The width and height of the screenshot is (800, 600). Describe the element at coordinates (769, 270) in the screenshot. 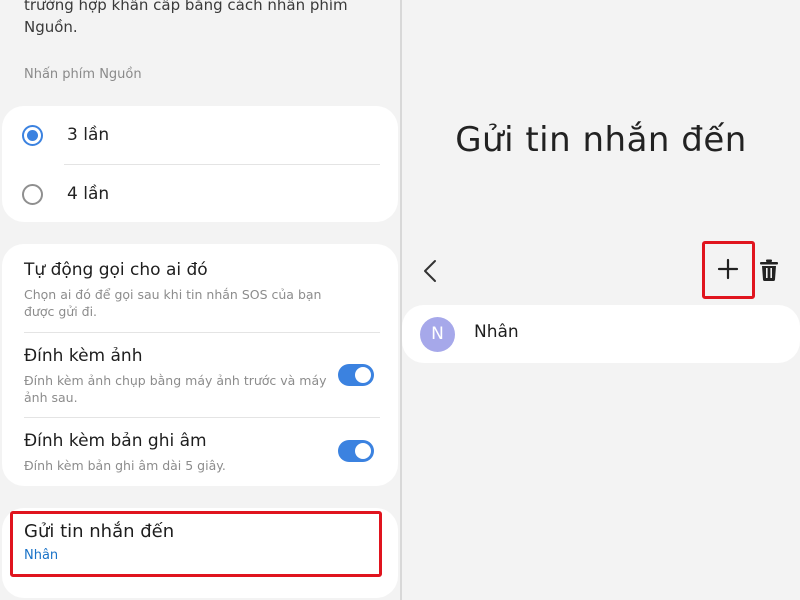

I see `trash-icon` at that location.